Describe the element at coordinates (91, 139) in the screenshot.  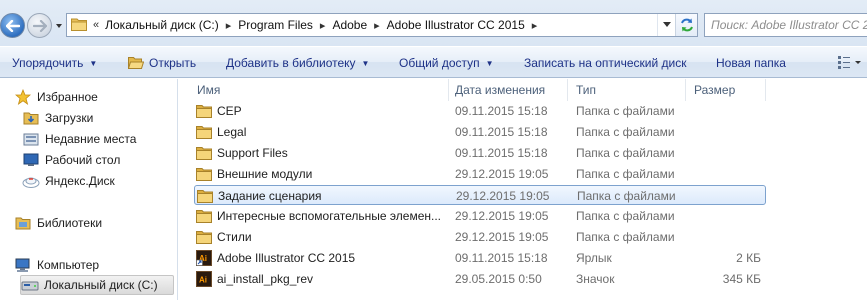
I see `nav-recent-places-label: Недавние места` at that location.